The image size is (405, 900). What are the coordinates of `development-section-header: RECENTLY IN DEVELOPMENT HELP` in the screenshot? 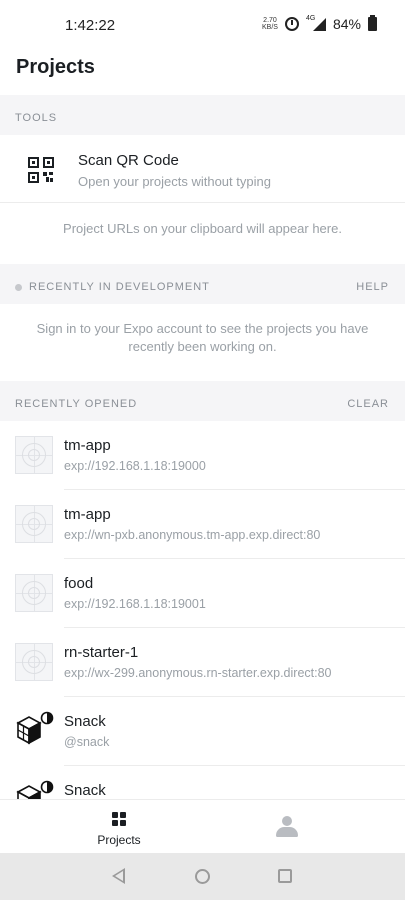 It's located at (202, 284).